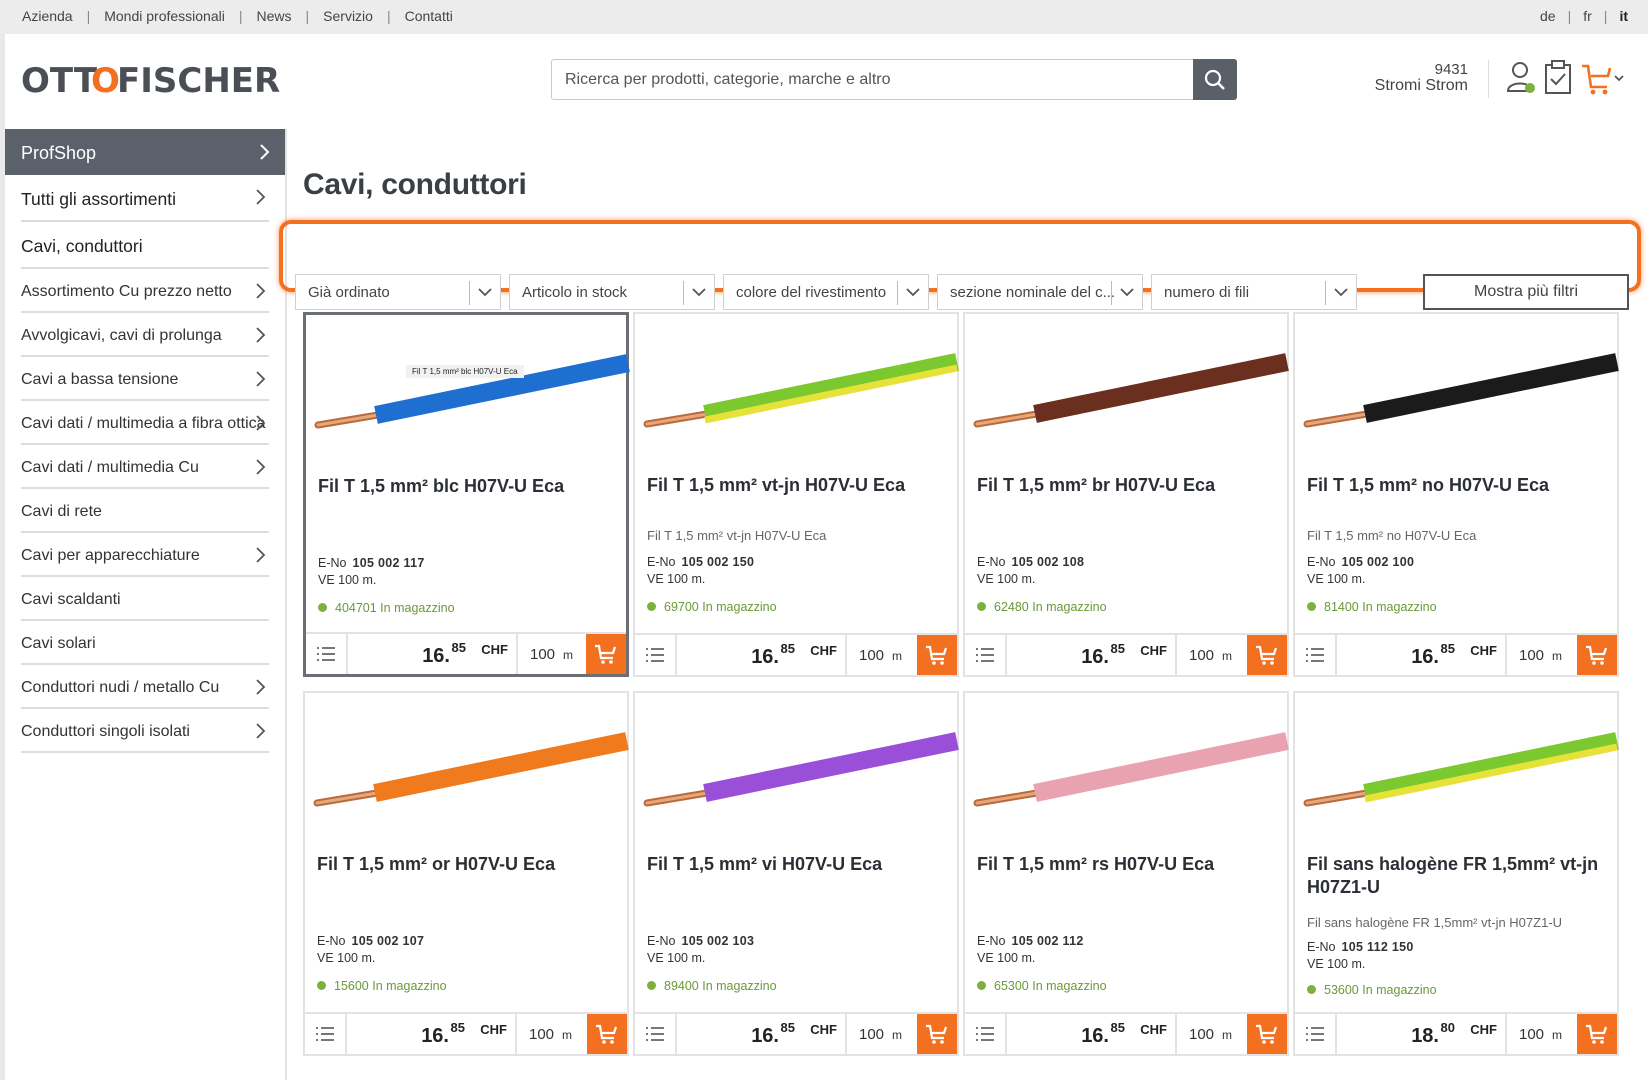 The image size is (1648, 1080). Describe the element at coordinates (398, 292) in the screenshot. I see `filter-dropdown: Già ordinato` at that location.